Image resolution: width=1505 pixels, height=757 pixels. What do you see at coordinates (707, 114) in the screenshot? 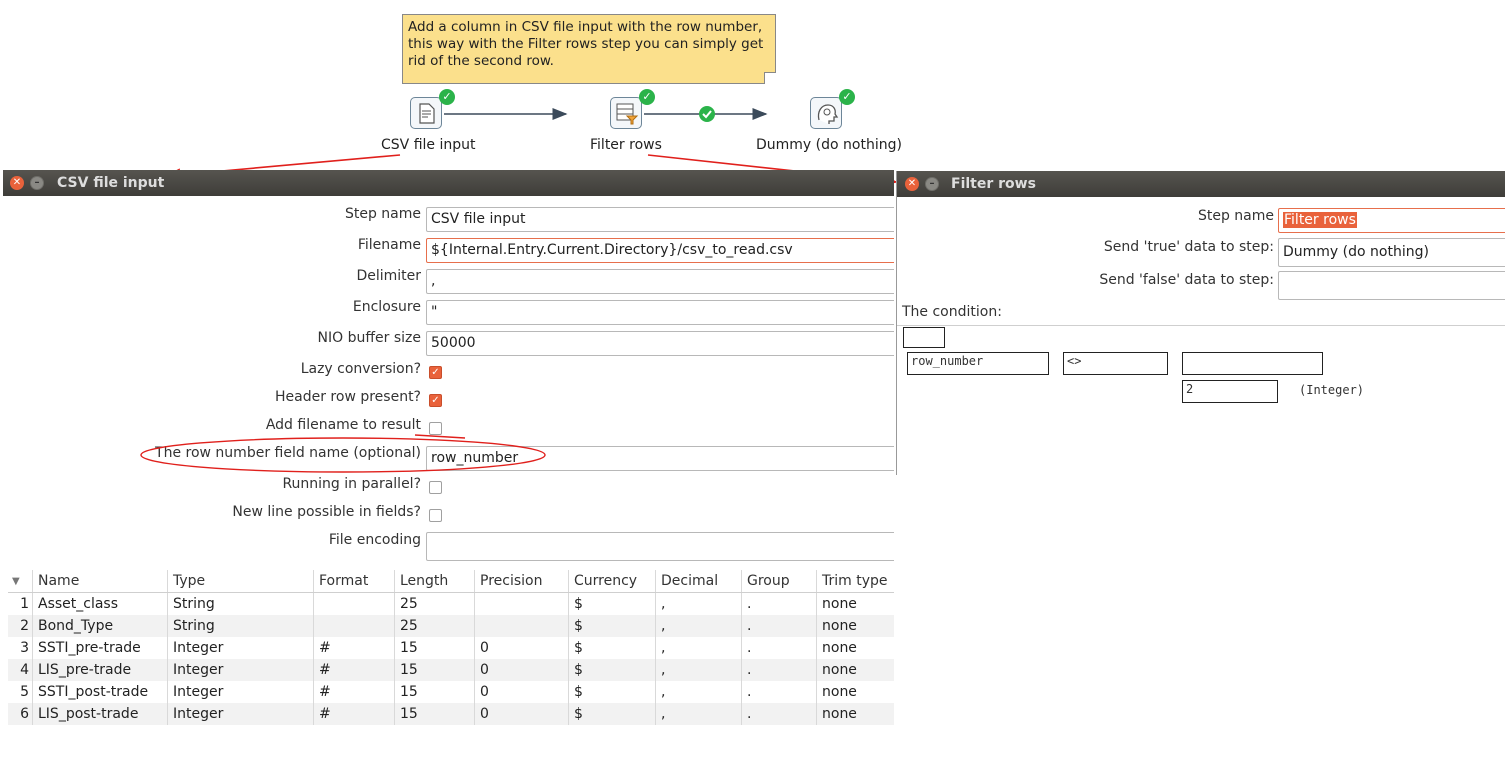
I see `hop-ok-badge` at bounding box center [707, 114].